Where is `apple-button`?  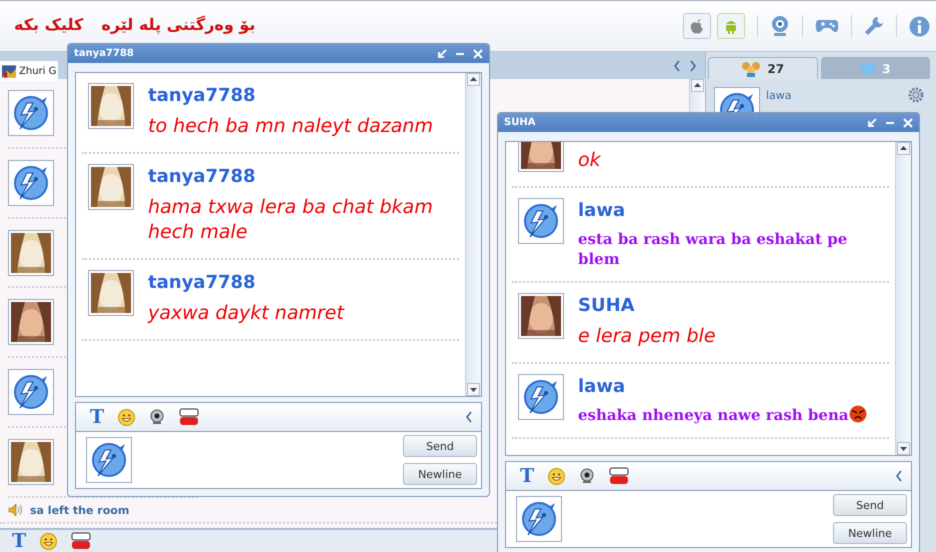 apple-button is located at coordinates (697, 26).